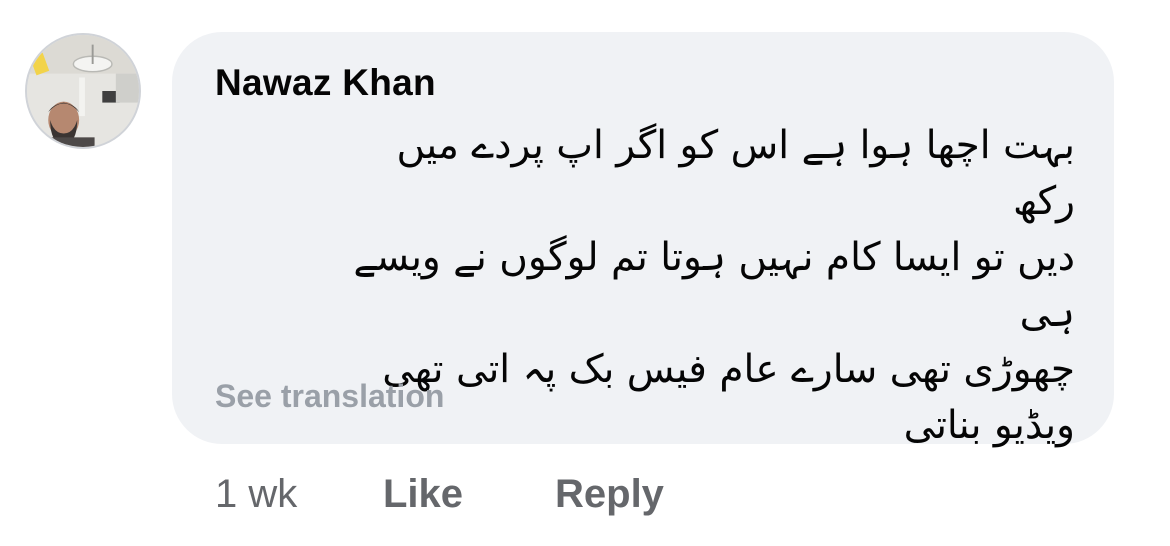 This screenshot has height=546, width=1170. Describe the element at coordinates (325, 83) in the screenshot. I see `comment-author: Nawaz Khan` at that location.